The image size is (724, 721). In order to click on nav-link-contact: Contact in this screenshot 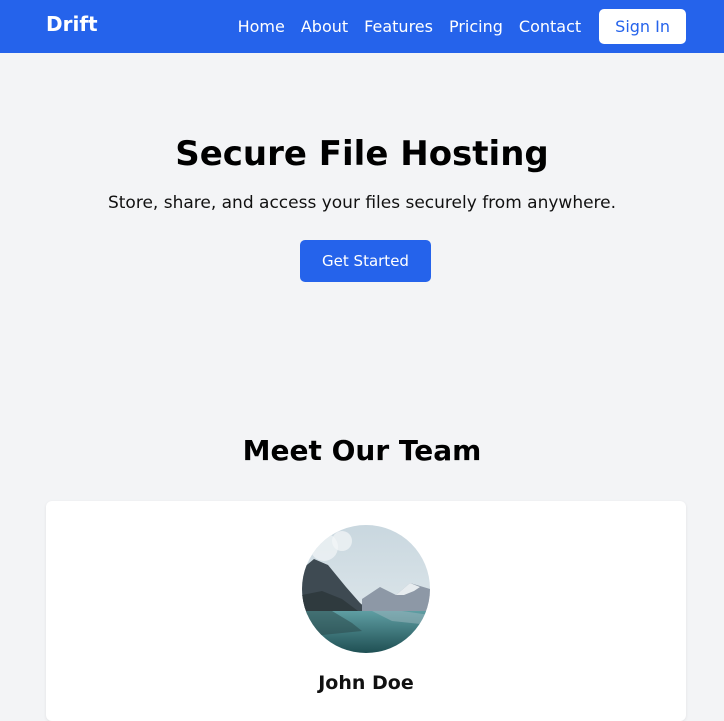, I will do `click(550, 27)`.